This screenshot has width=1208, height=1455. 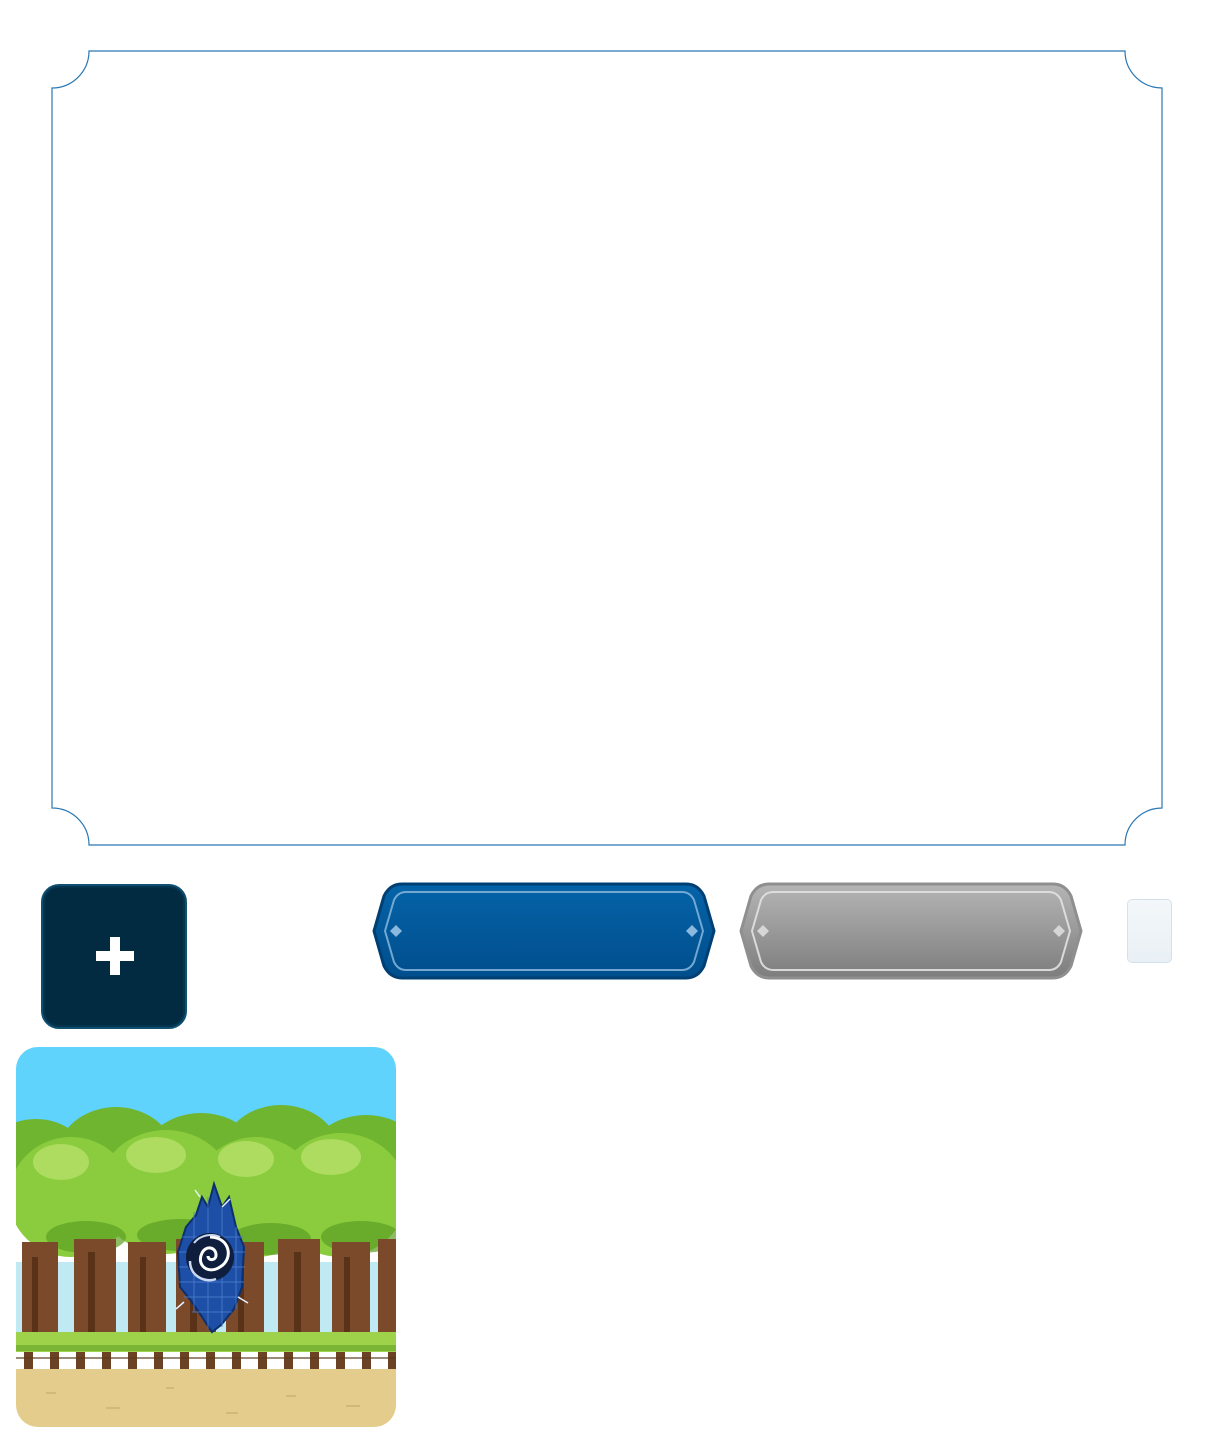 I want to click on add-button, so click(x=114, y=956).